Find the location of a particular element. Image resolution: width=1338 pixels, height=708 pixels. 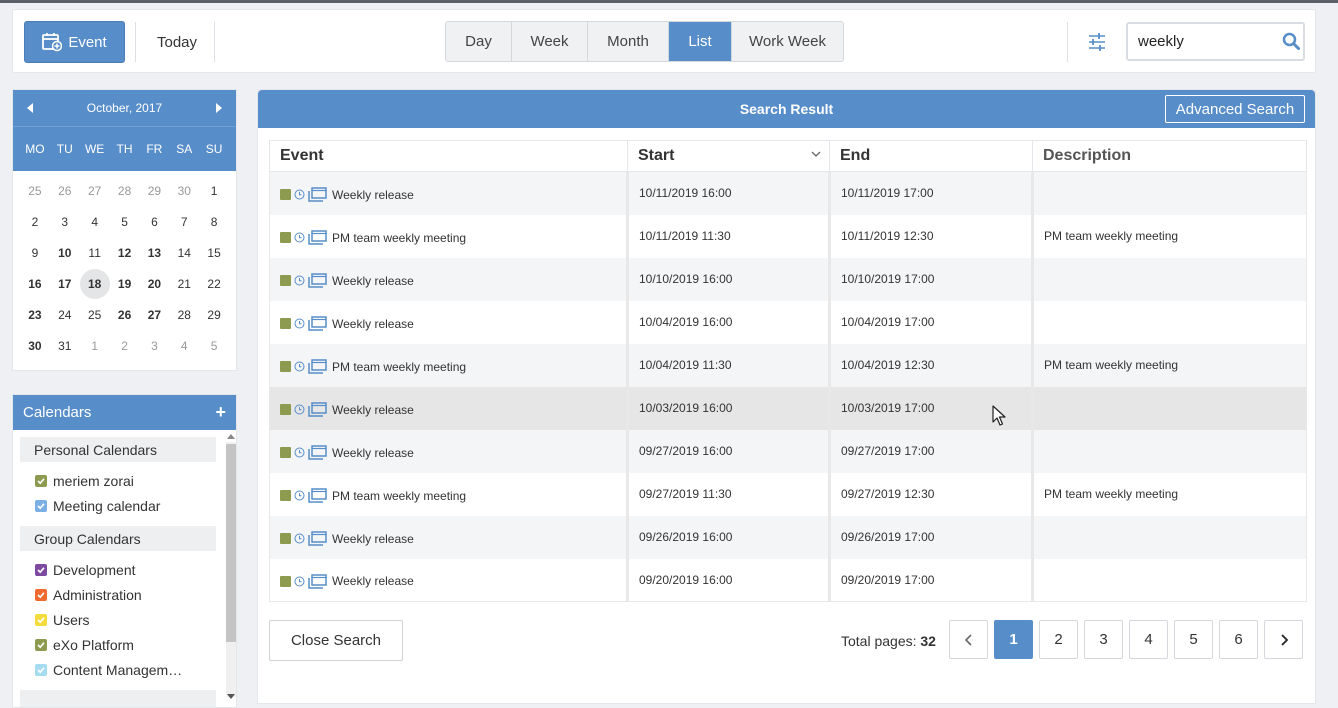

calendar-day: 7 is located at coordinates (184, 221).